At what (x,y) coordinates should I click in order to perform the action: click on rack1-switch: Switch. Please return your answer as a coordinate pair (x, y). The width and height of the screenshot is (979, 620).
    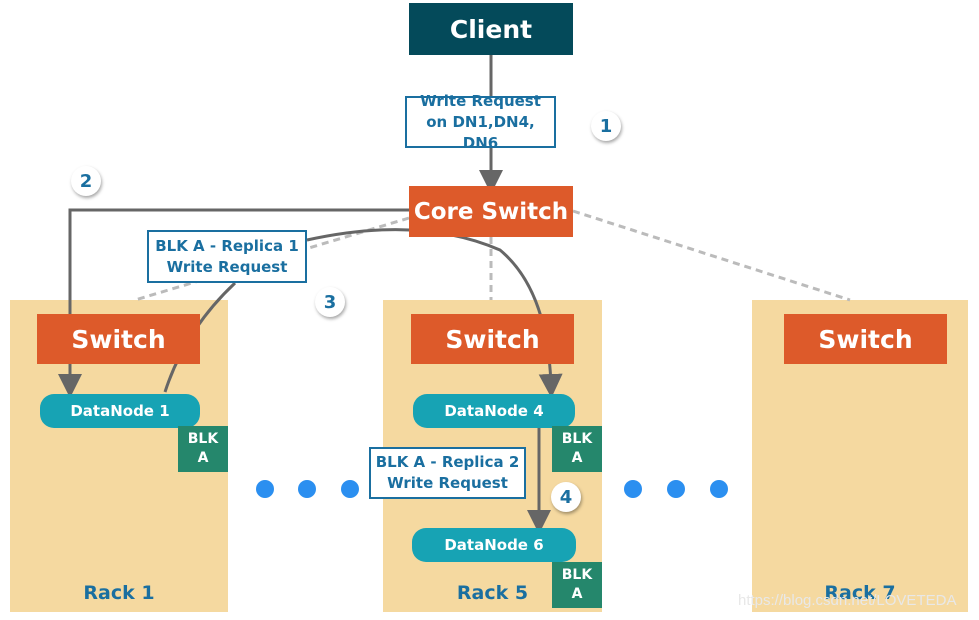
    Looking at the image, I should click on (118, 339).